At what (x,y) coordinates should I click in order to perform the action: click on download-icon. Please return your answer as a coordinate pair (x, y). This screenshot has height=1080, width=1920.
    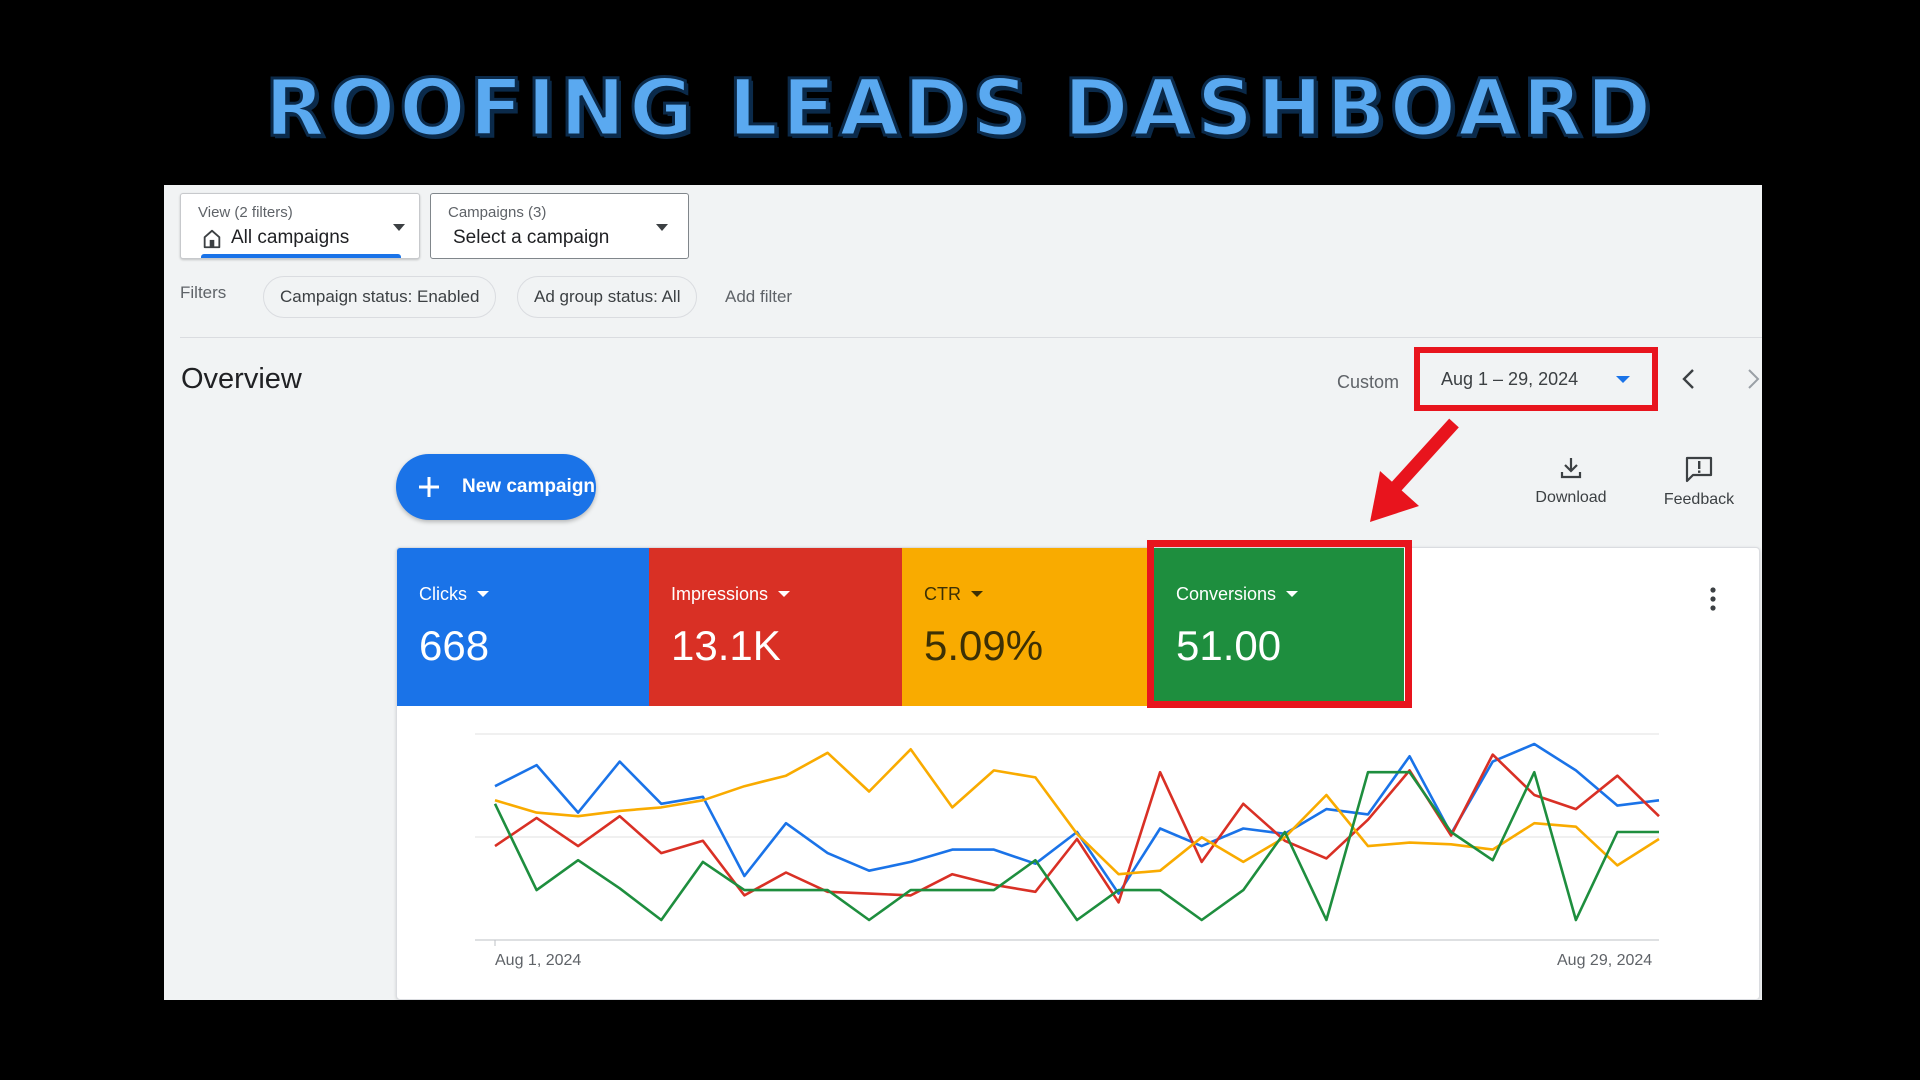
    Looking at the image, I should click on (1571, 468).